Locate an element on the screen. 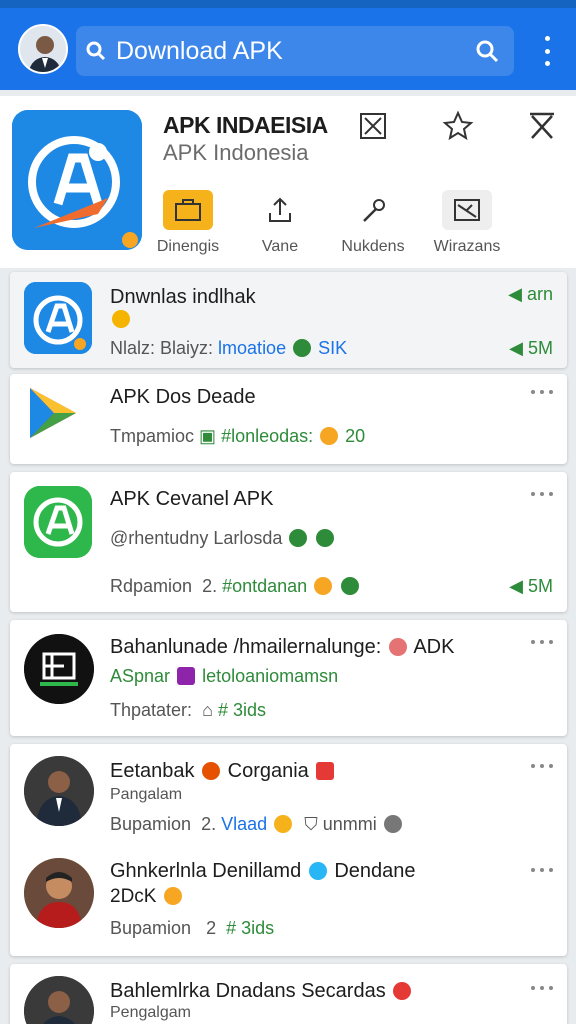 This screenshot has width=576, height=1024. item-meta: Bupamion 2. Vlaad ⛉ unmmi is located at coordinates (257, 824).